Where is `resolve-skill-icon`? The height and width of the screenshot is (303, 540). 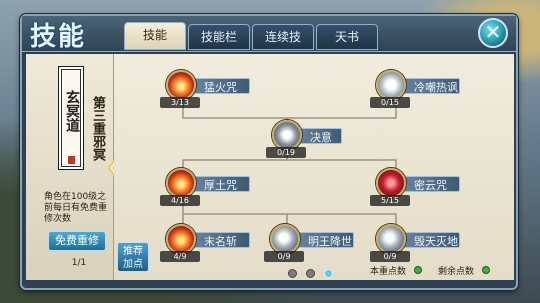 resolve-skill-icon is located at coordinates (287, 135).